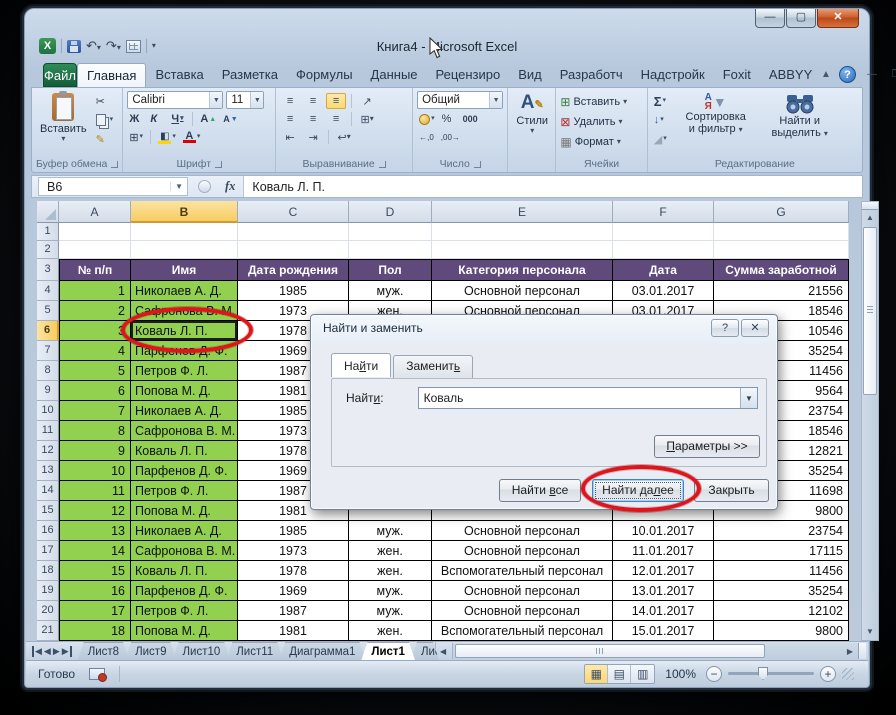  What do you see at coordinates (184, 631) in the screenshot?
I see `cell-B21: Попова М. Д.` at bounding box center [184, 631].